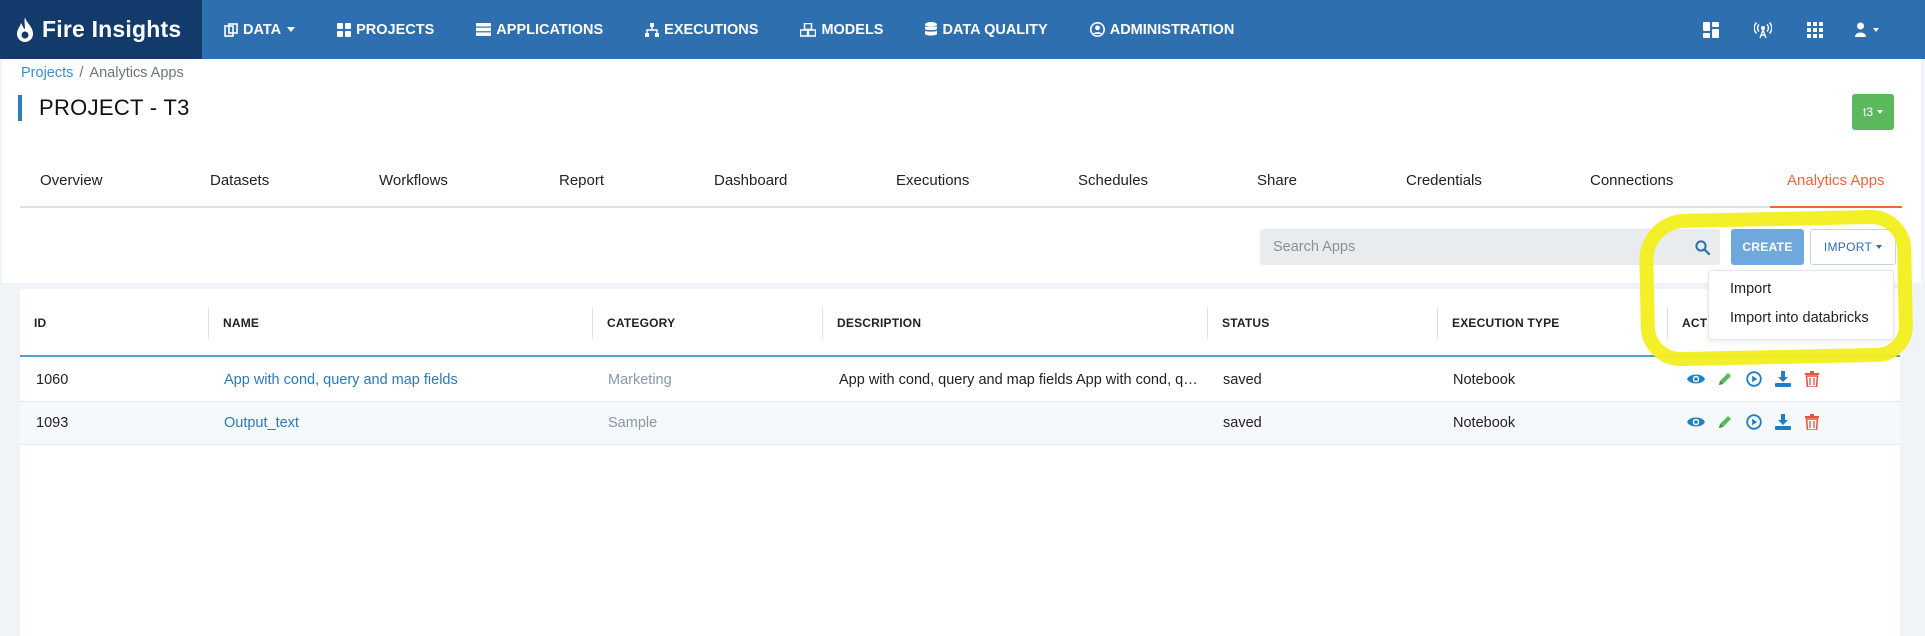  Describe the element at coordinates (1019, 423) in the screenshot. I see `cell-description` at that location.